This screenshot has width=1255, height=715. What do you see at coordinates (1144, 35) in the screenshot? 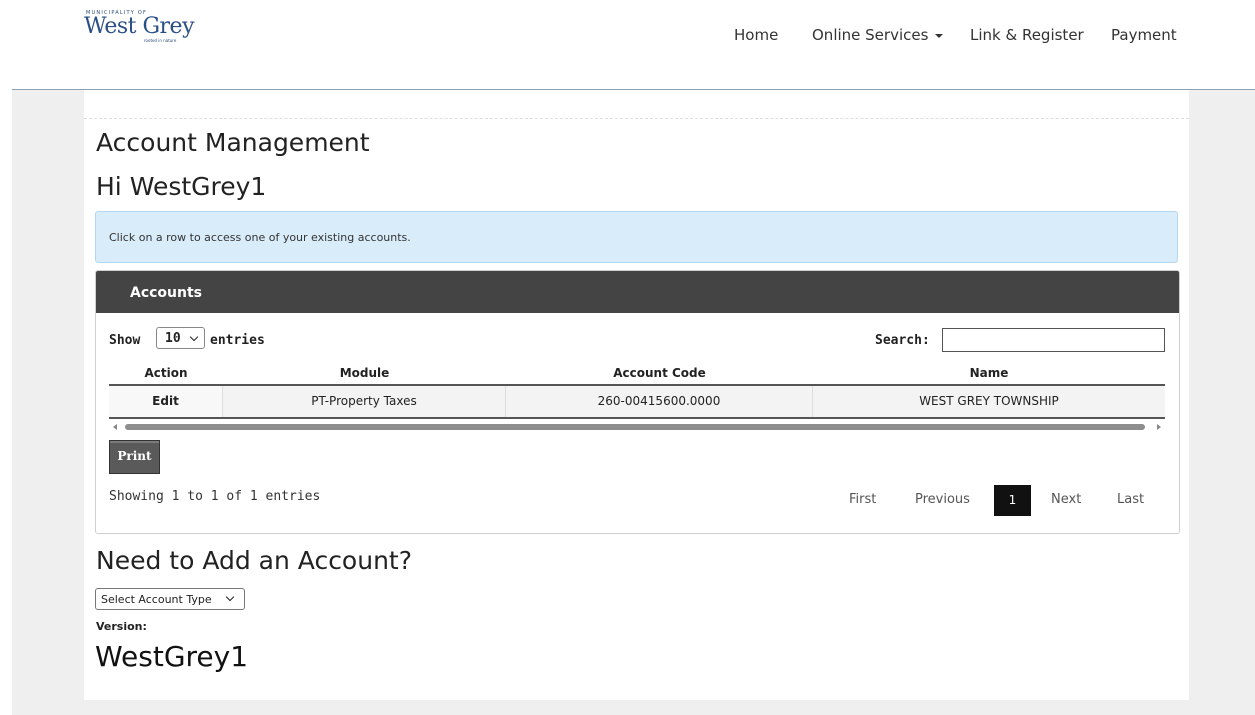
I see `nav-payment: Payment` at bounding box center [1144, 35].